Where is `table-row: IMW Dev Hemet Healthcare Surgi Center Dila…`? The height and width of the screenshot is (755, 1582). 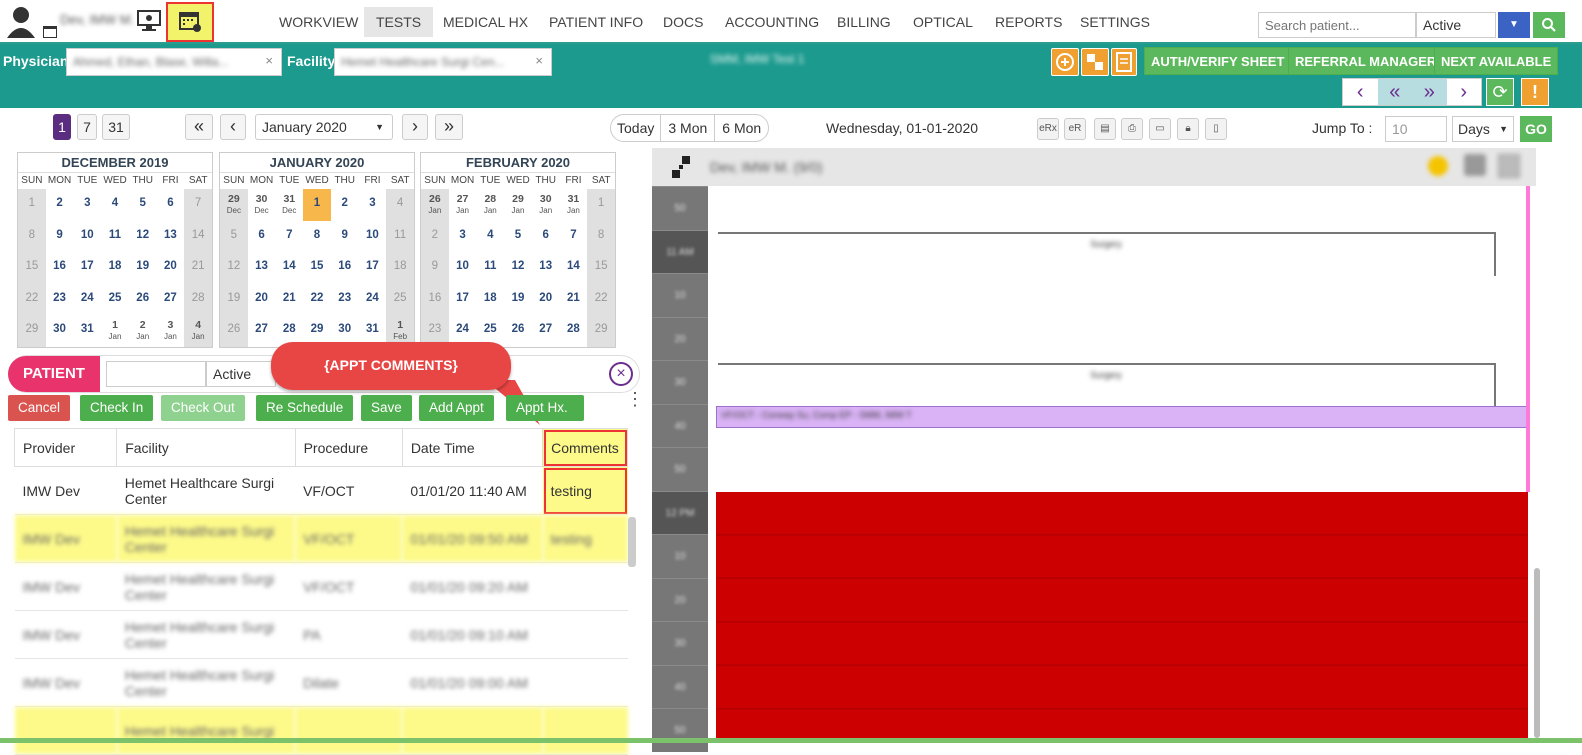
table-row: IMW Dev Hemet Healthcare Surgi Center Dila… is located at coordinates (321, 682).